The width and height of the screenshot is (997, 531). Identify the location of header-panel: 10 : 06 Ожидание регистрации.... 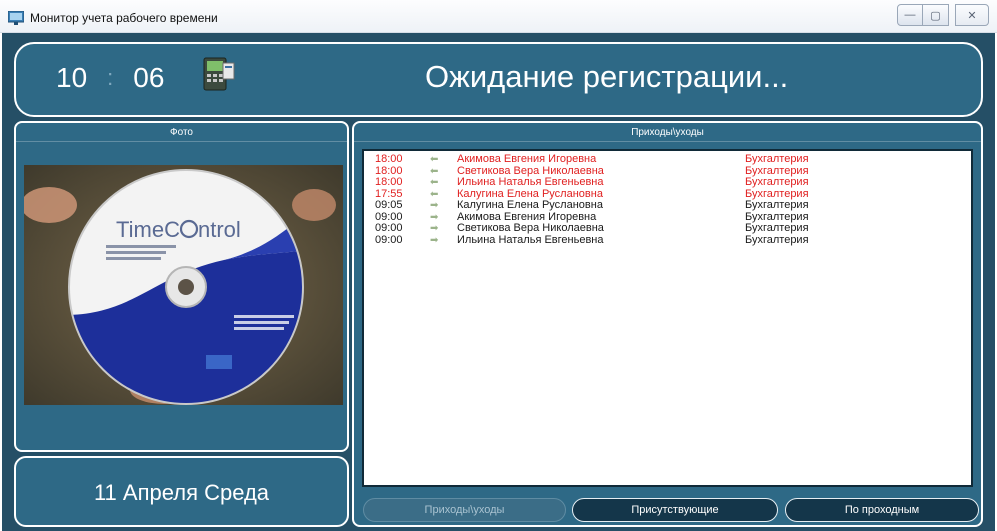
(498, 79).